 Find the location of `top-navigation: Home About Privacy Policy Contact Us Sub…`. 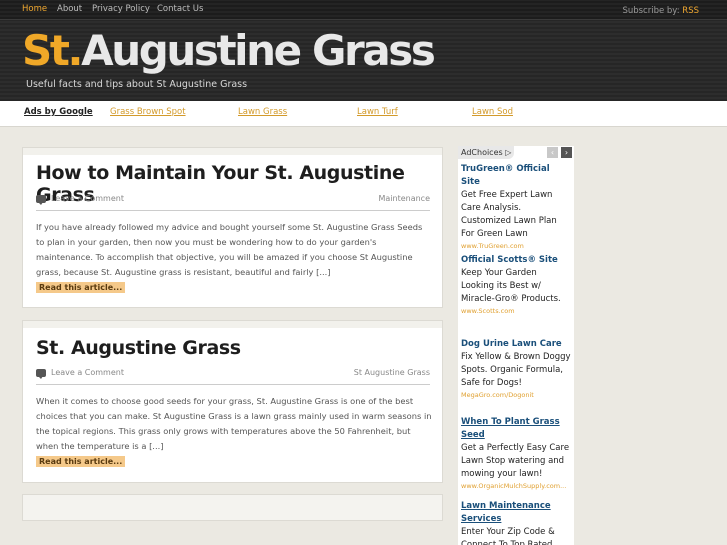

top-navigation: Home About Privacy Policy Contact Us Sub… is located at coordinates (363, 10).